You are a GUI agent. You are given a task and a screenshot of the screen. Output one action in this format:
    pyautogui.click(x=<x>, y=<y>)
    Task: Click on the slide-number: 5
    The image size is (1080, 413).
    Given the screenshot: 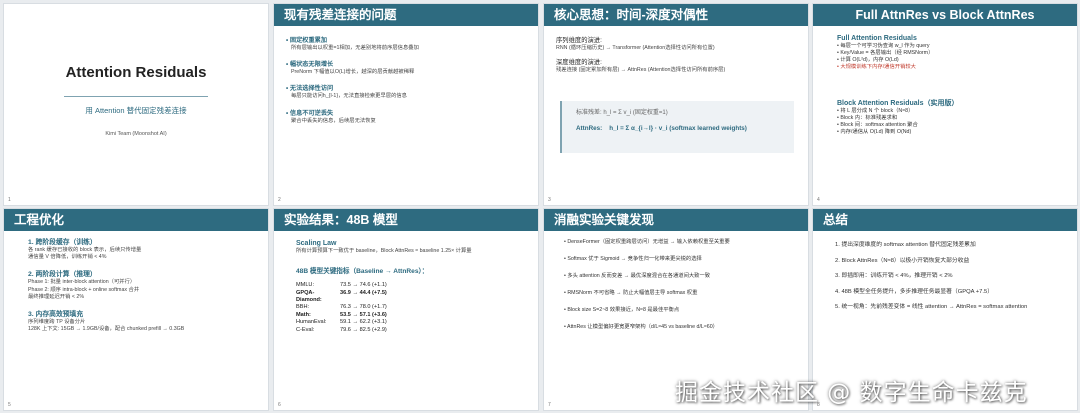 What is the action you would take?
    pyautogui.click(x=9, y=405)
    